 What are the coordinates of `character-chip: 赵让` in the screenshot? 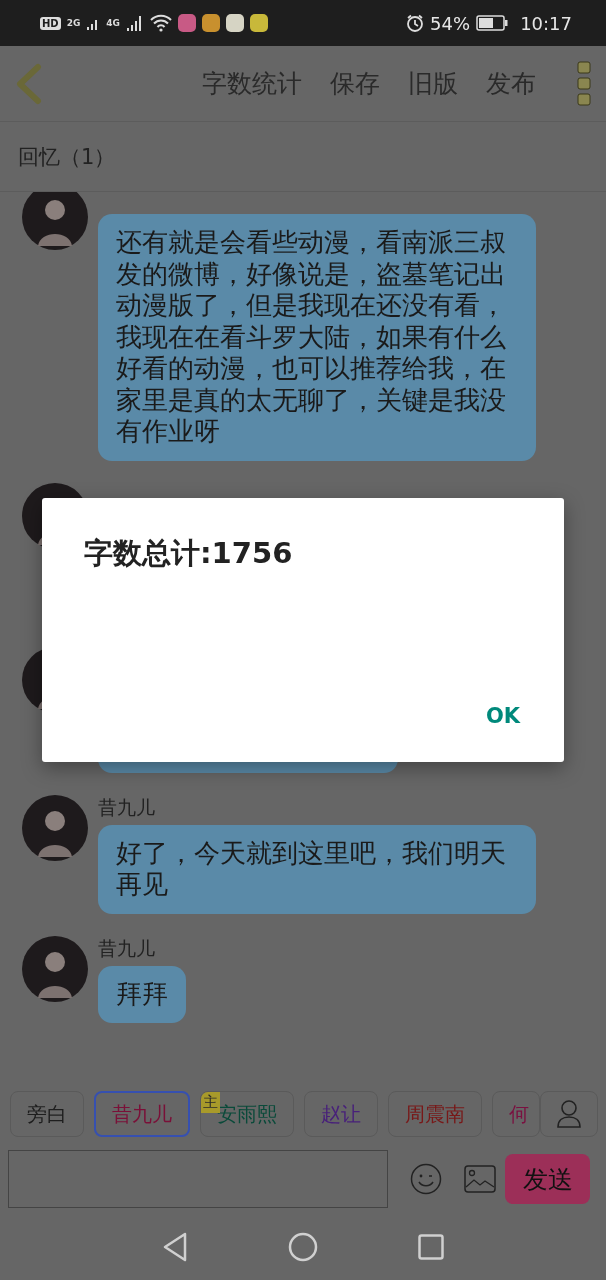 It's located at (341, 1114).